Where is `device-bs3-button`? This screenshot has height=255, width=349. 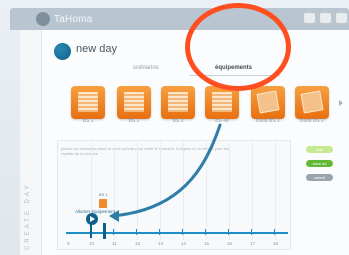
device-bs3-button is located at coordinates (178, 102).